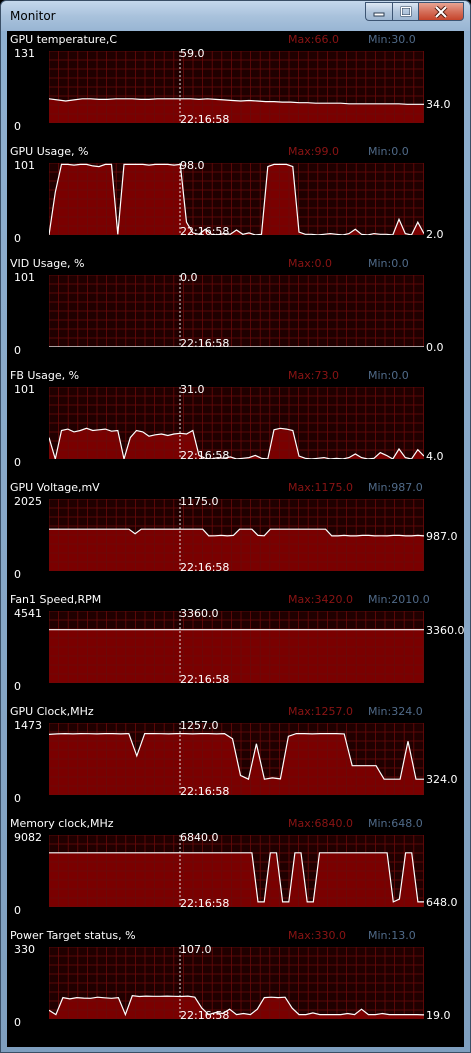 The image size is (471, 1053). I want to click on graph-title: Power Target status, %, so click(73, 935).